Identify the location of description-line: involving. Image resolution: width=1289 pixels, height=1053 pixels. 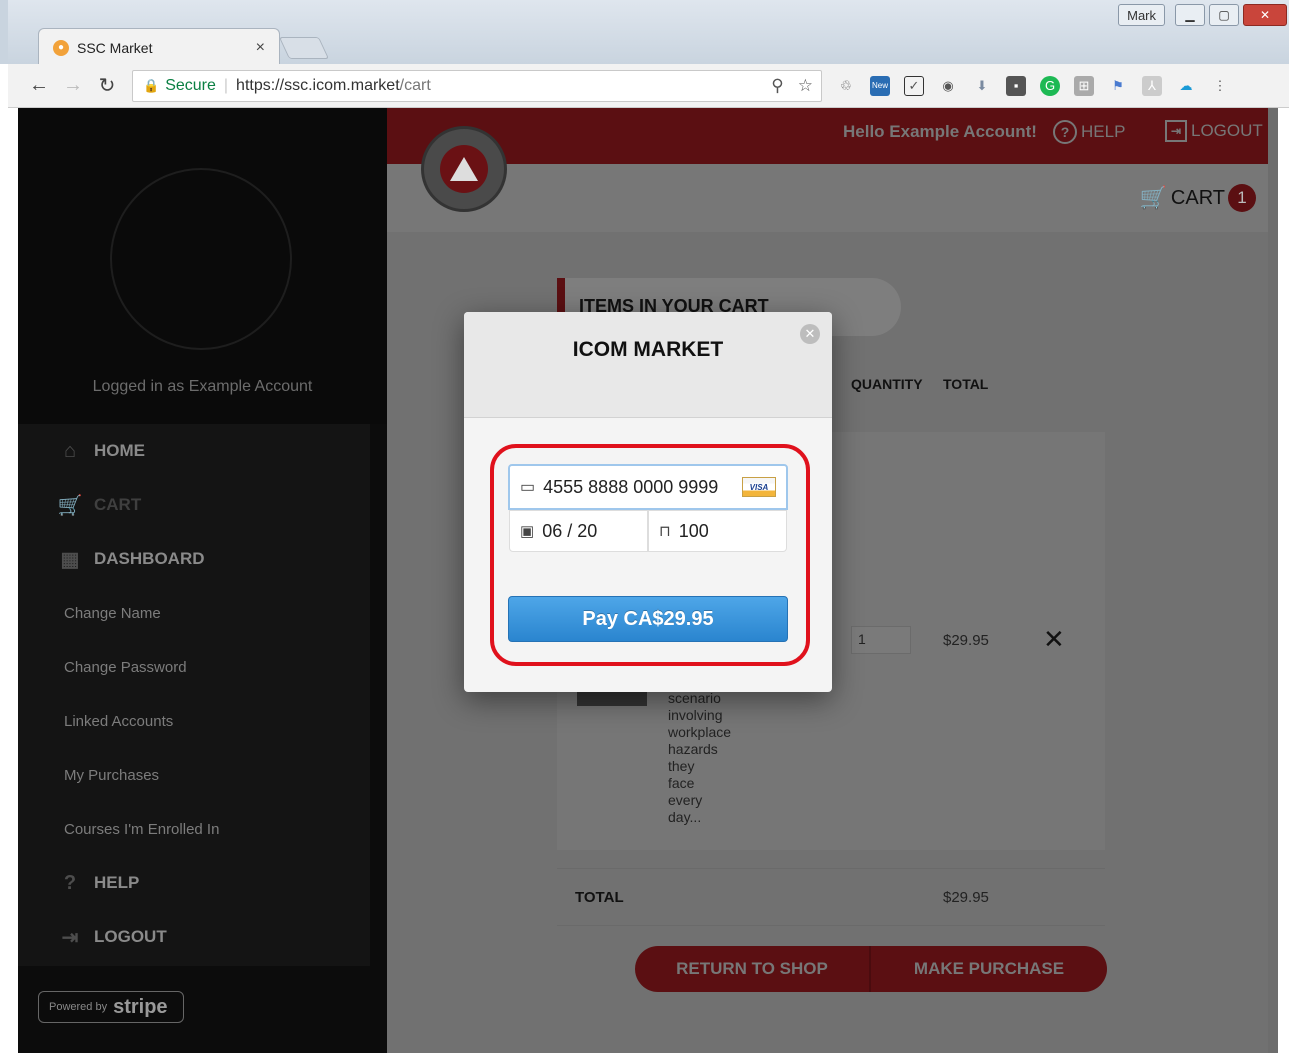
(695, 715).